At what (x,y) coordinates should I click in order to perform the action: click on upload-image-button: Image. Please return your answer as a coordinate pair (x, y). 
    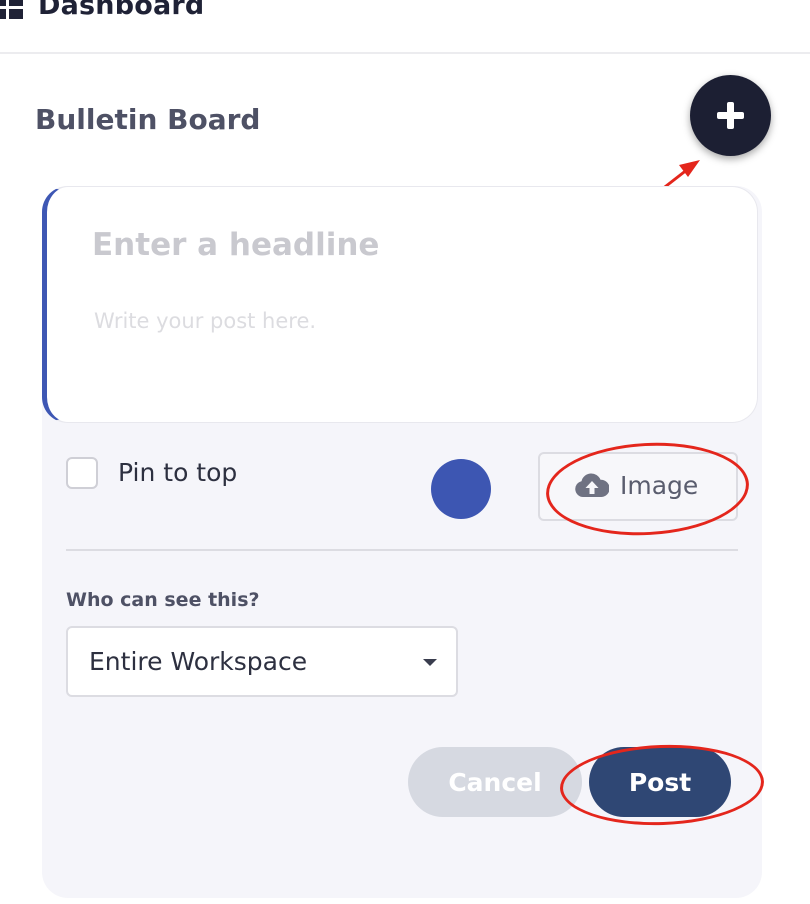
    Looking at the image, I should click on (638, 486).